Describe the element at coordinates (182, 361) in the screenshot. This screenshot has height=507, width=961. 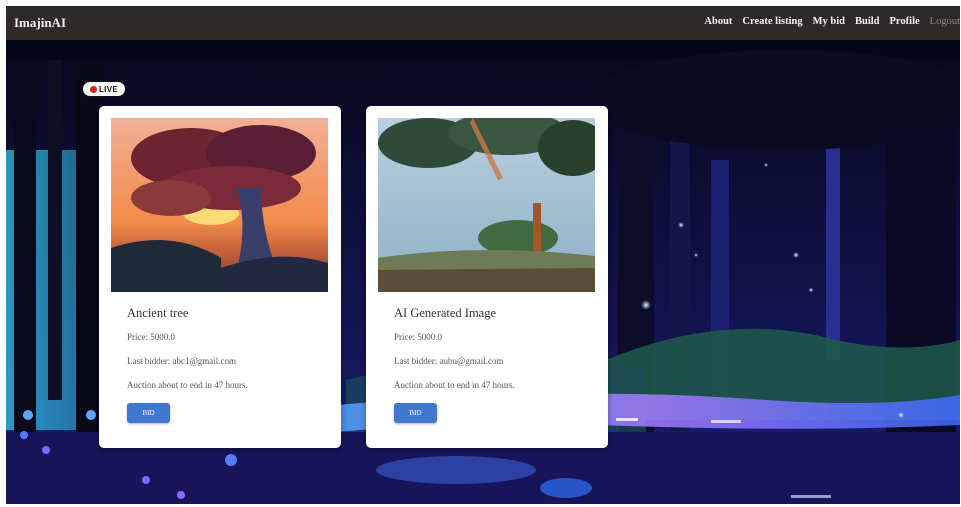
I see `listing-last-bidder: Last bidder: abc1@gmail.com` at that location.